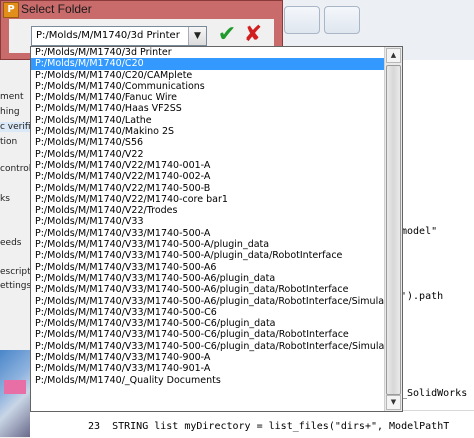 This screenshot has height=438, width=474. I want to click on code-fragment: _SolidWorks, so click(434, 393).